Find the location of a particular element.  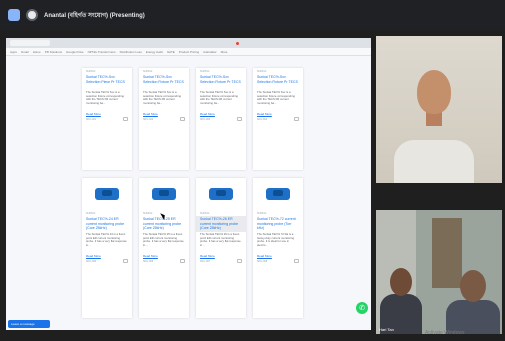

meeting-topbar: Anantal (বহির্গত সংযোগ) (Presenting) is located at coordinates (252, 15).